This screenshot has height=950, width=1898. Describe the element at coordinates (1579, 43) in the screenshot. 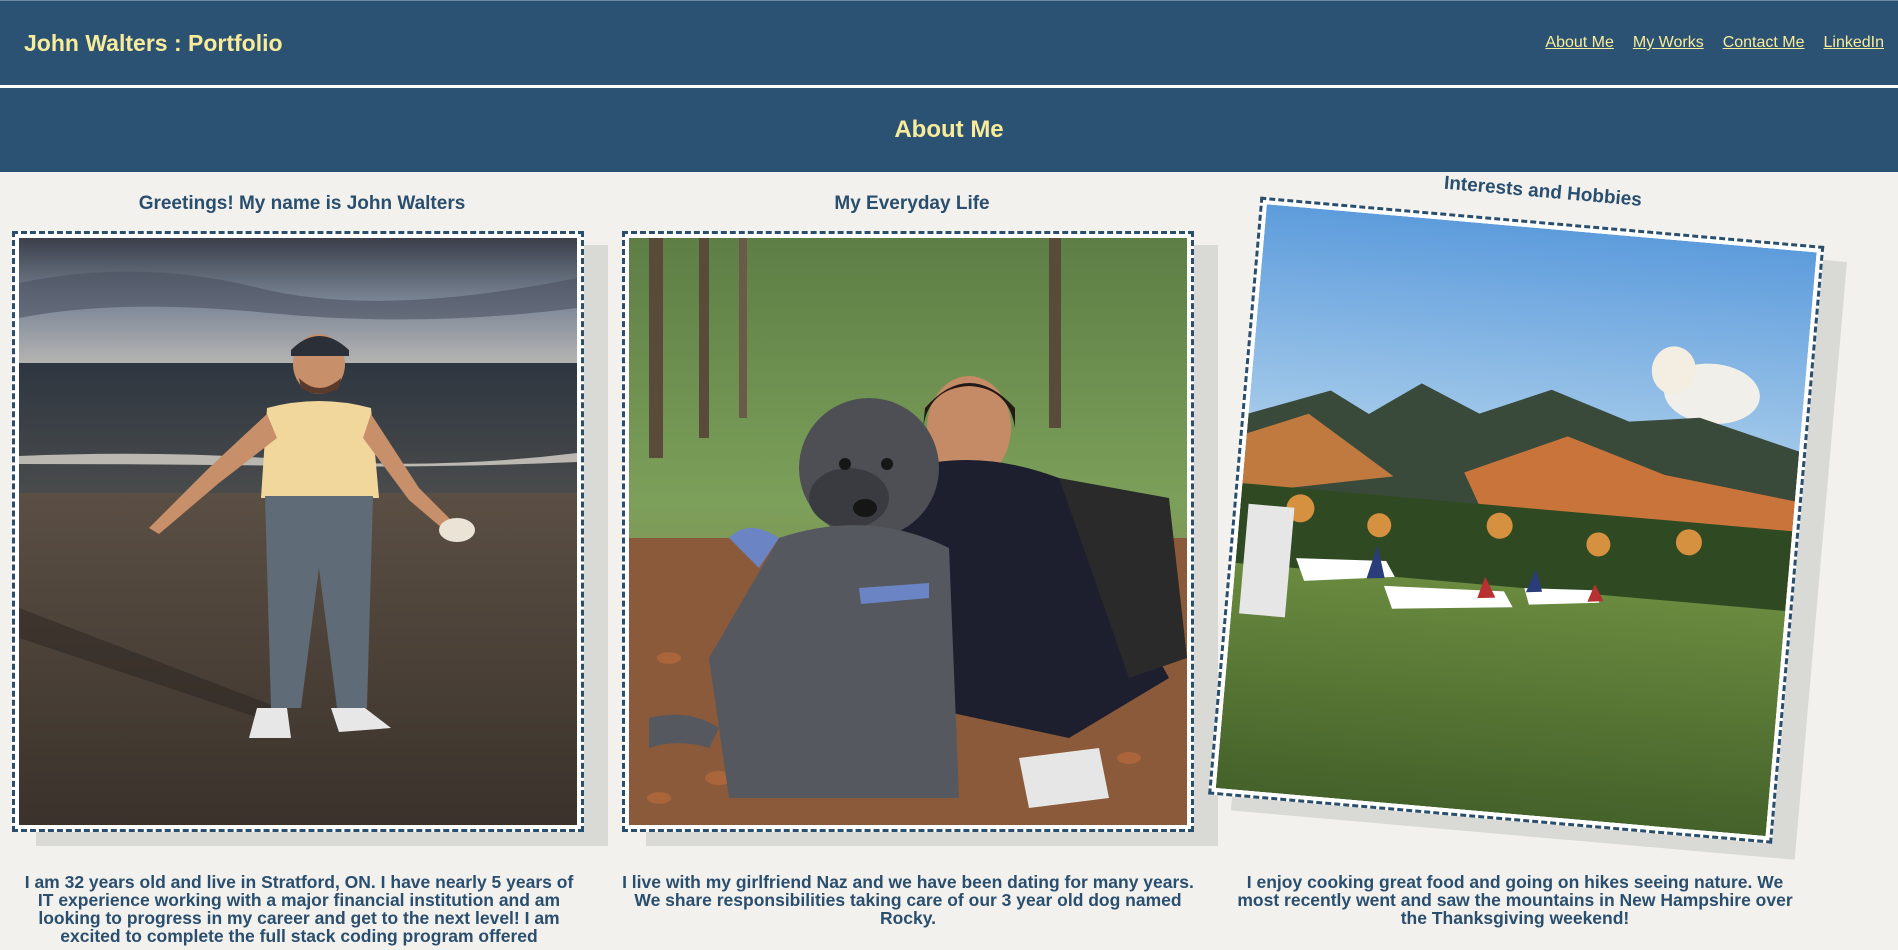

I see `nav-link-about-me: About Me` at that location.